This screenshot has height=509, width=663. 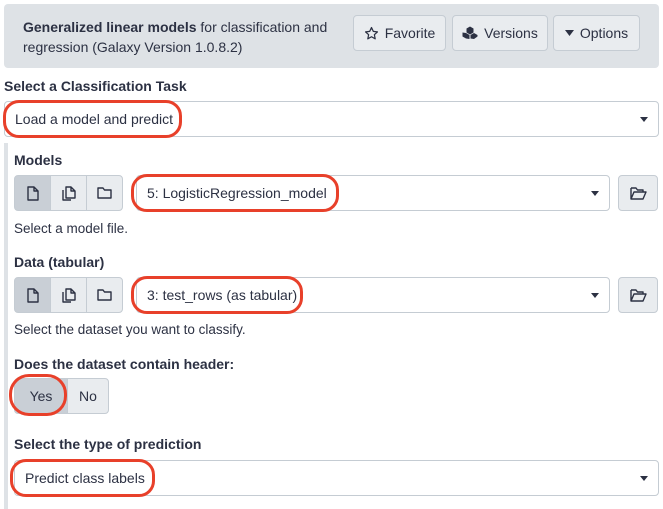 What do you see at coordinates (331, 119) in the screenshot?
I see `task-select: Load a model and predict` at bounding box center [331, 119].